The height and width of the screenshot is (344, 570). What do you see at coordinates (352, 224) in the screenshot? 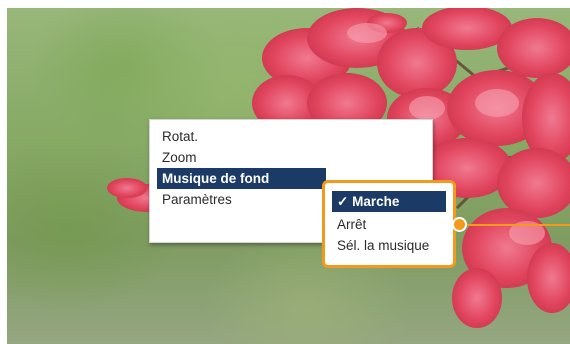
I see `submenu-item-label: Arrêt` at bounding box center [352, 224].